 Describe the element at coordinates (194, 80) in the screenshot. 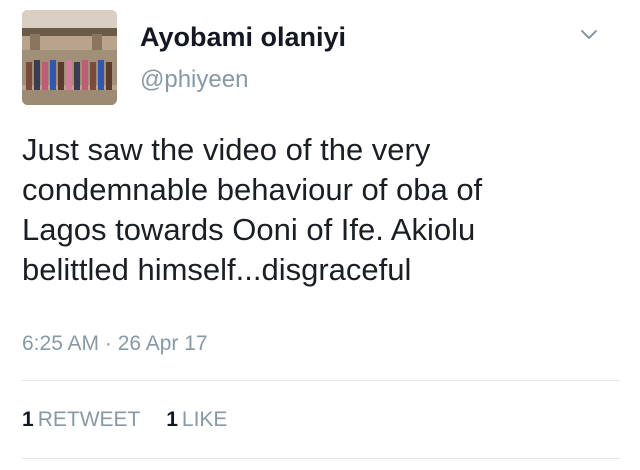

I see `author-handle: @phiyeen` at that location.